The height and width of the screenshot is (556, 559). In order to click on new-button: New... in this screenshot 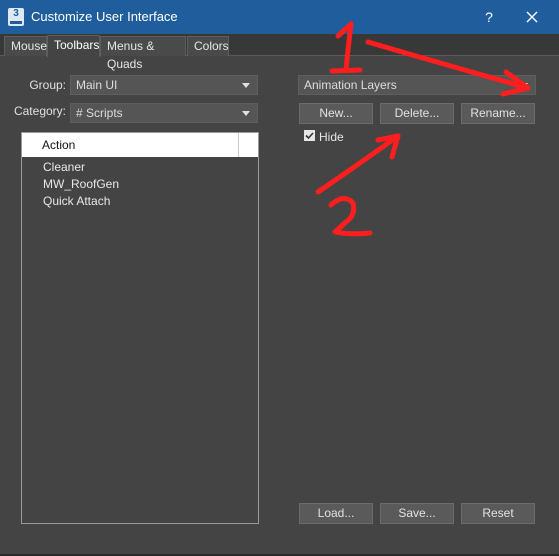, I will do `click(336, 113)`.